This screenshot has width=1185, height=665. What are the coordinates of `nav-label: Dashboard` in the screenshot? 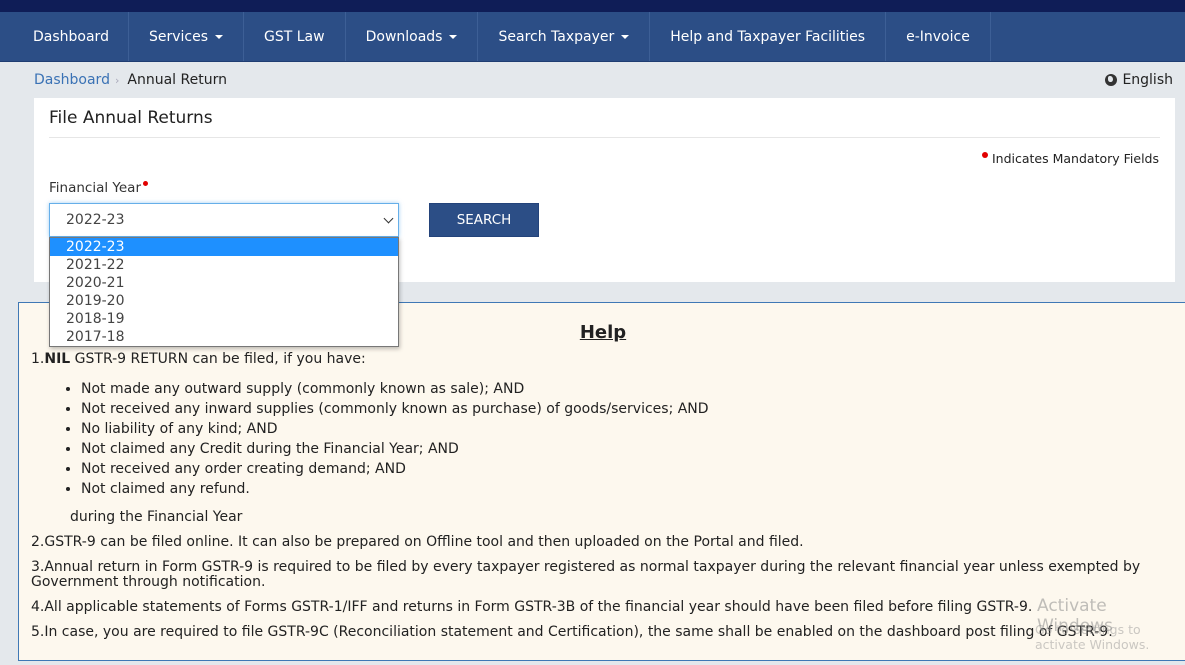 It's located at (71, 36).